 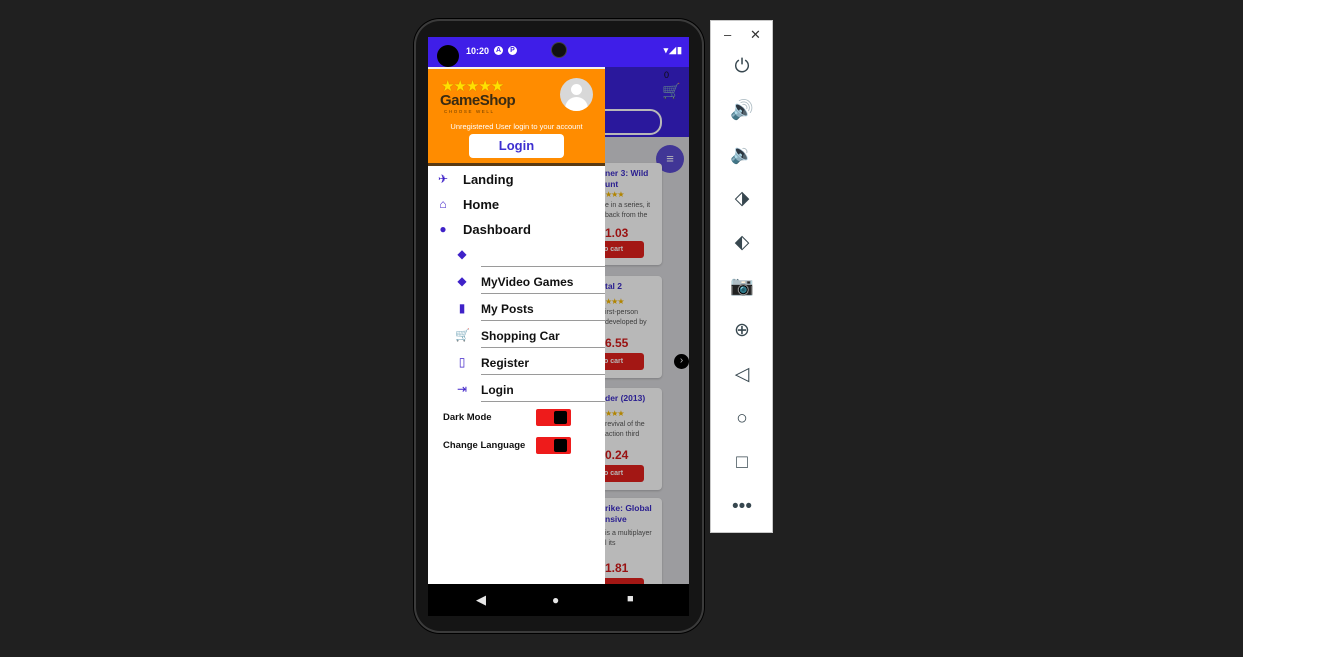 What do you see at coordinates (481, 204) in the screenshot?
I see `nav-label: Home` at bounding box center [481, 204].